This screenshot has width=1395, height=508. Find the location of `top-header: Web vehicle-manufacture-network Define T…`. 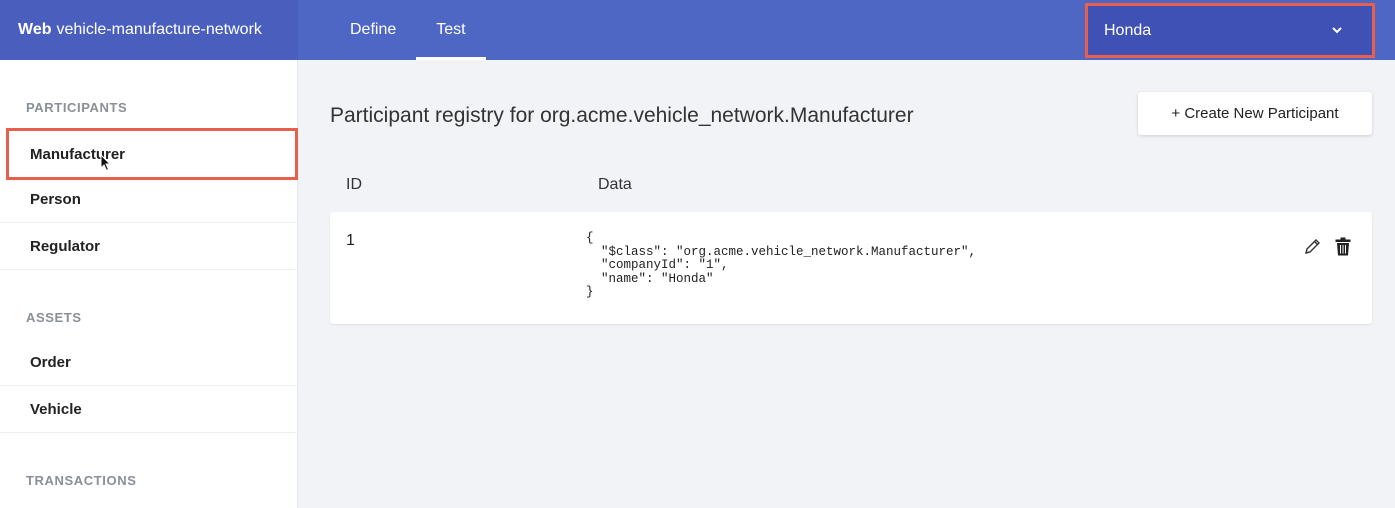

top-header: Web vehicle-manufacture-network Define T… is located at coordinates (697, 30).